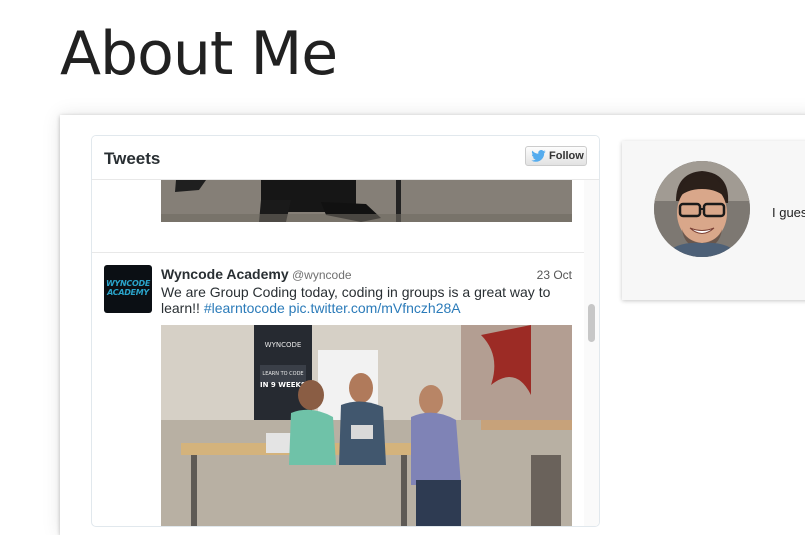 The image size is (805, 535). I want to click on timeline-scrollbar, so click(591, 353).